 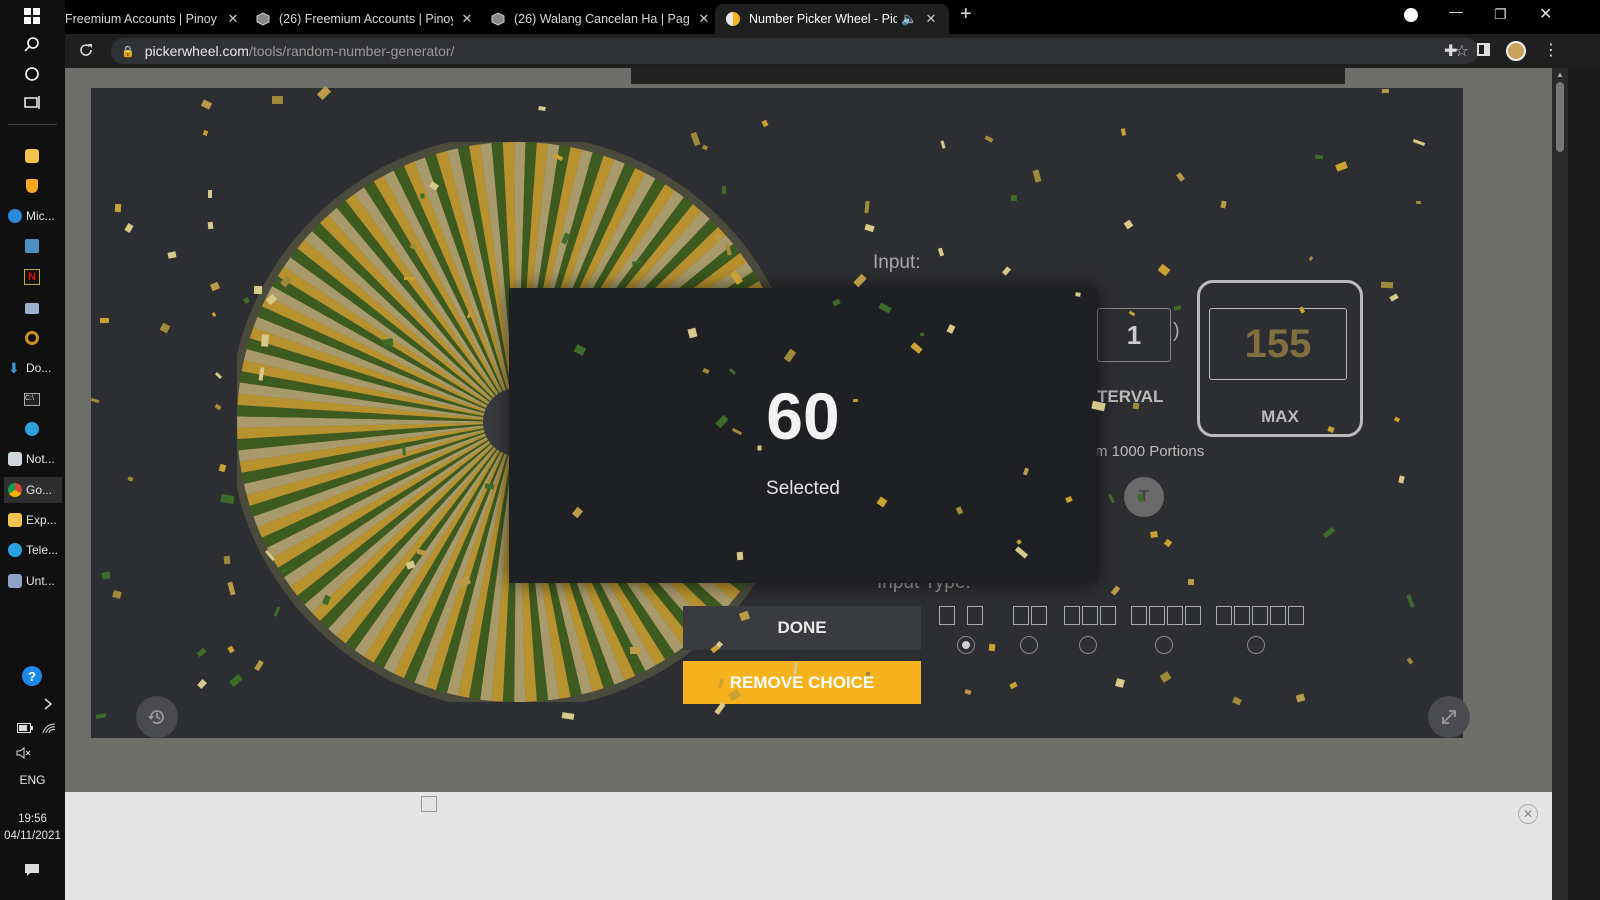 I want to click on input-label: Input:, so click(x=897, y=262).